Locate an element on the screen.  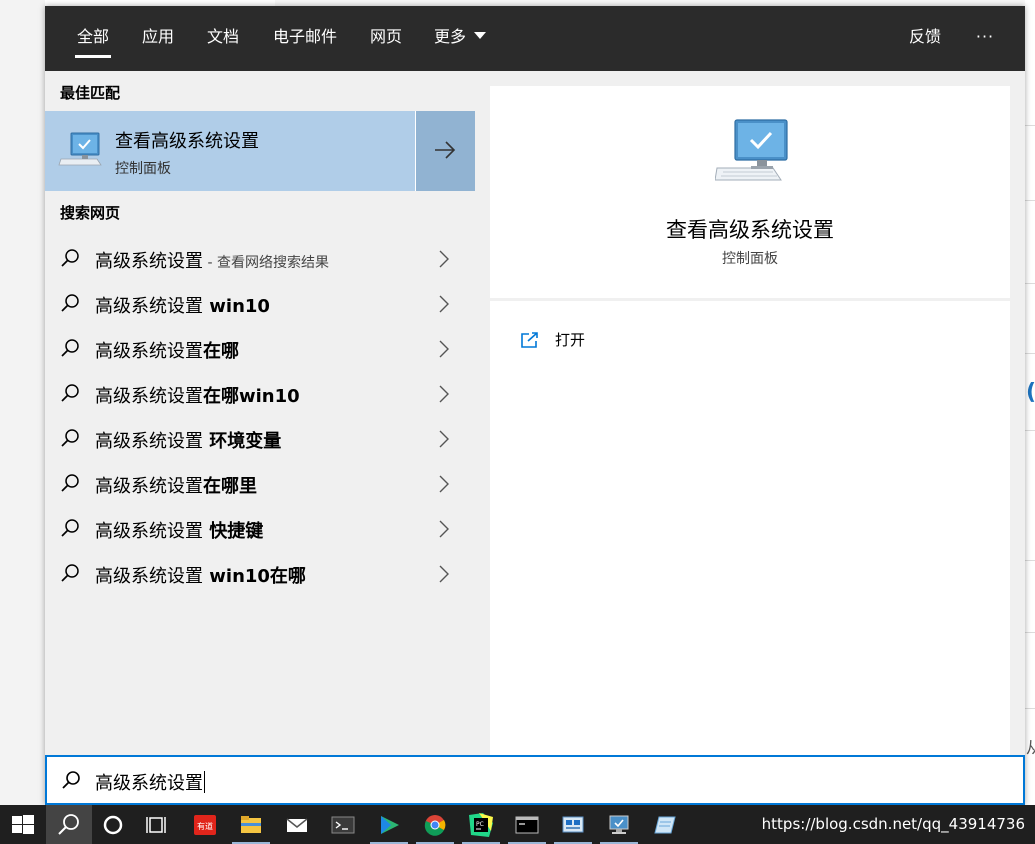
suggestion-text: 高级系统设置 快捷键 is located at coordinates (179, 530).